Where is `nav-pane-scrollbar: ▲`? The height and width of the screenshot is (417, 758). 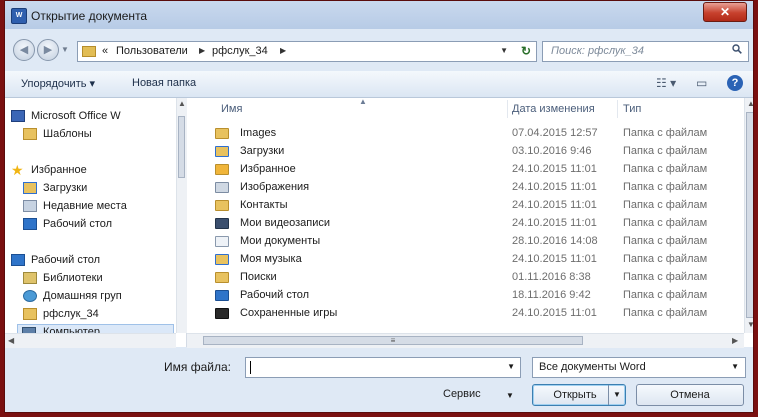
nav-pane-scrollbar: ▲ is located at coordinates (181, 215).